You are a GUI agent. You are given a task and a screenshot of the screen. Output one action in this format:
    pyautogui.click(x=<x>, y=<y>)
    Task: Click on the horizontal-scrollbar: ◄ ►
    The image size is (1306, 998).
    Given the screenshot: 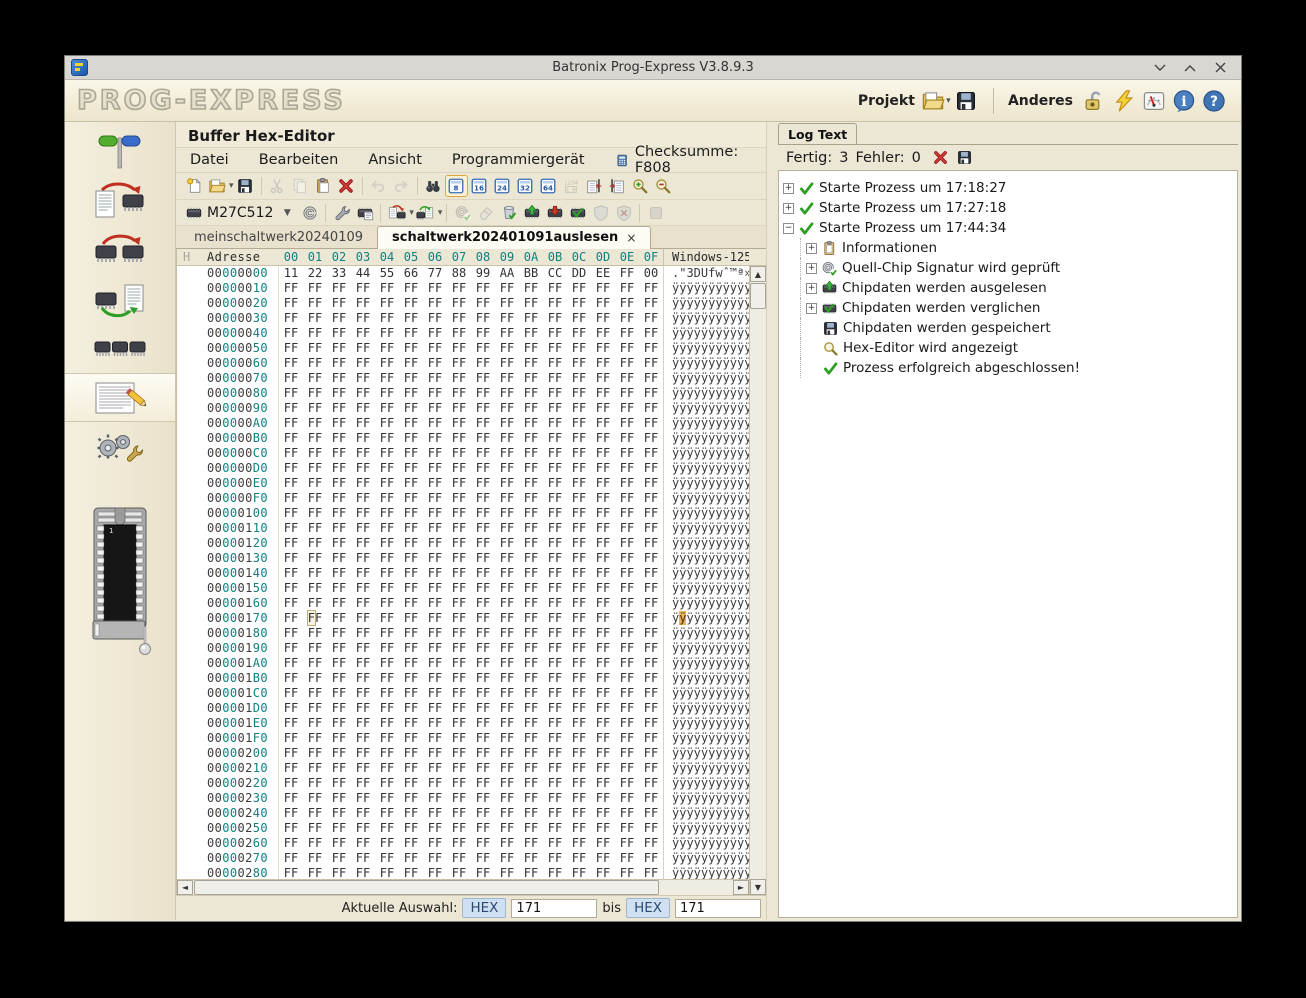 What is the action you would take?
    pyautogui.click(x=463, y=887)
    